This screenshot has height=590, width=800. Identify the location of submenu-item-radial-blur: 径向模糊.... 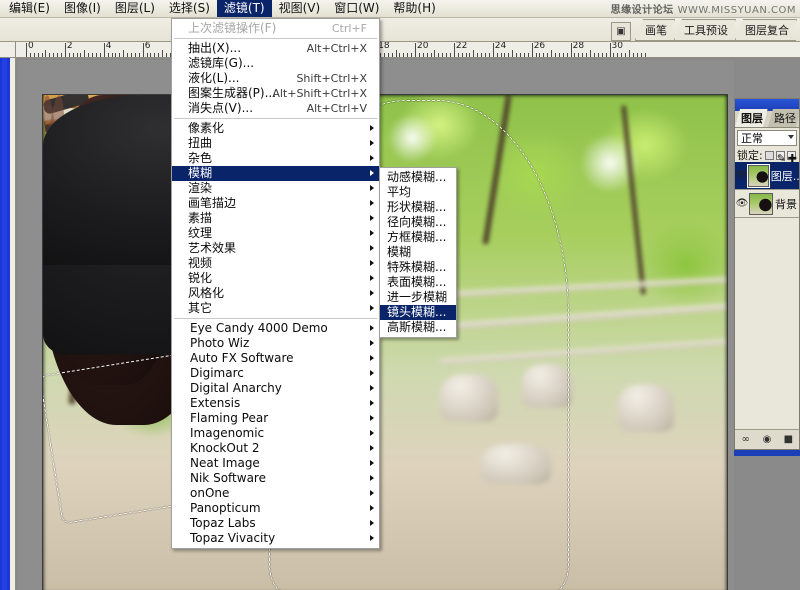
(418, 222).